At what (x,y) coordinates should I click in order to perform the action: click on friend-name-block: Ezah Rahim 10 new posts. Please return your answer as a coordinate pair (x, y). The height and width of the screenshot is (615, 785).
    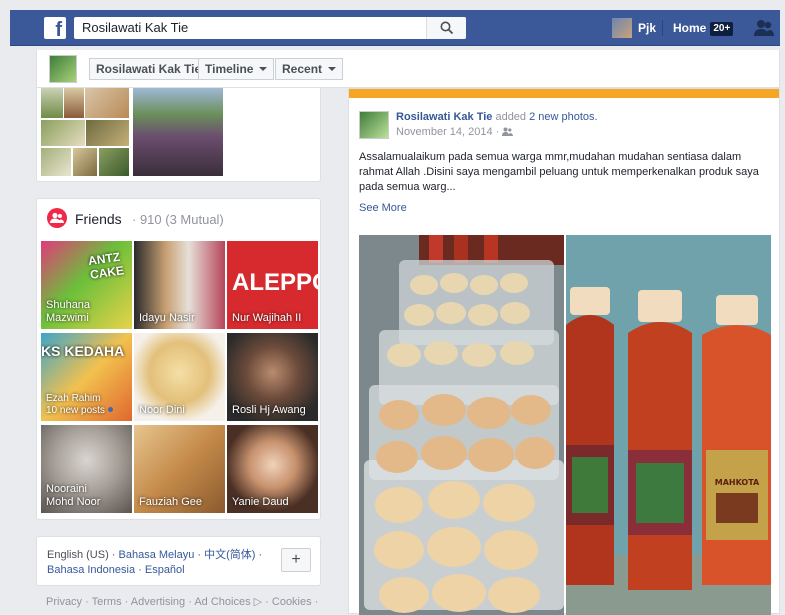
    Looking at the image, I should click on (79, 405).